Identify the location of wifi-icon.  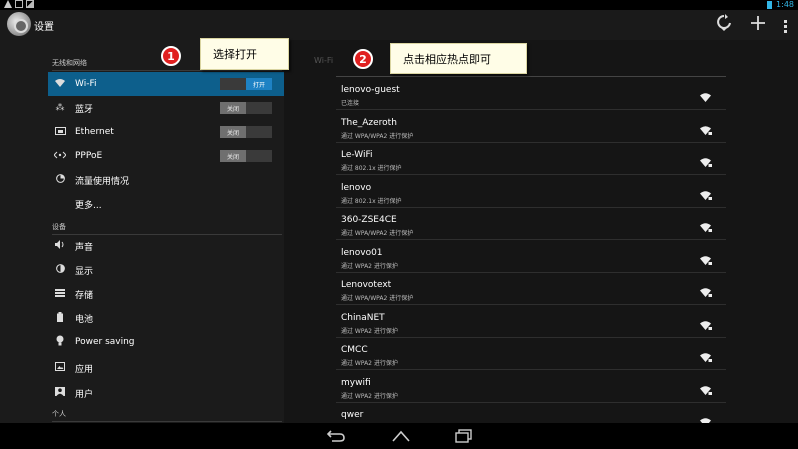
(60, 84).